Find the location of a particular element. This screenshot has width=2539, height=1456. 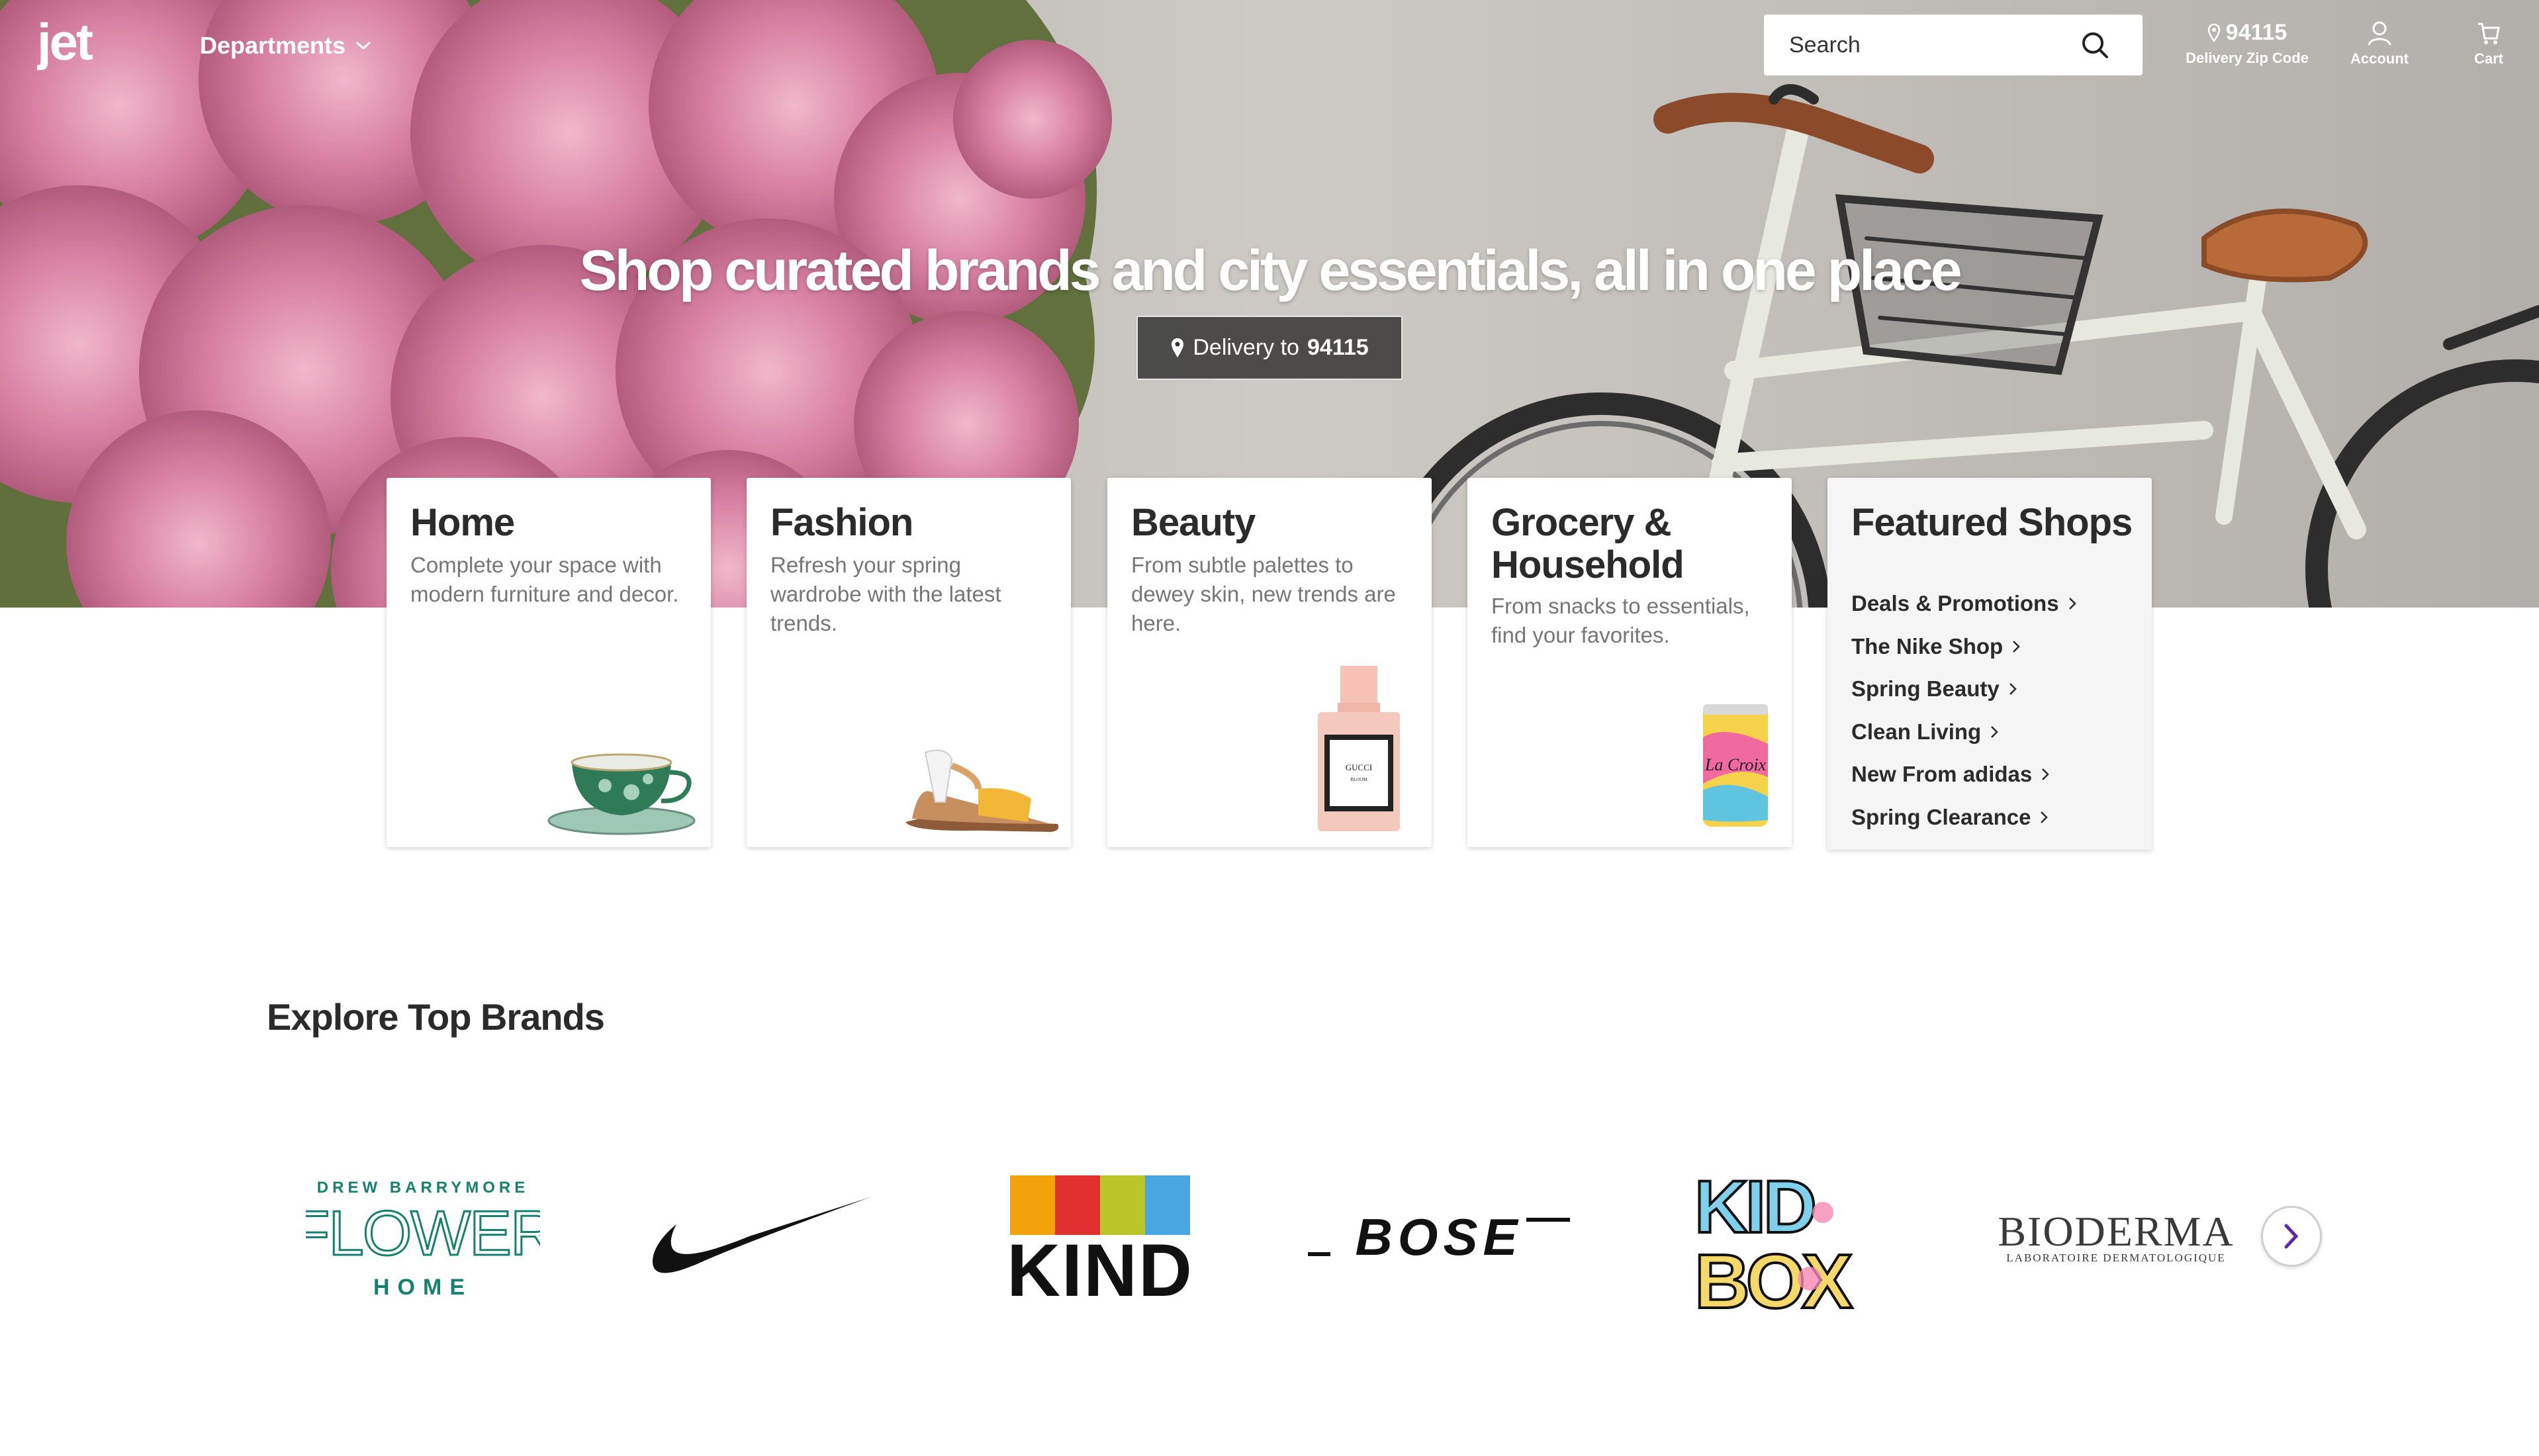

chevron-down-icon is located at coordinates (363, 45).